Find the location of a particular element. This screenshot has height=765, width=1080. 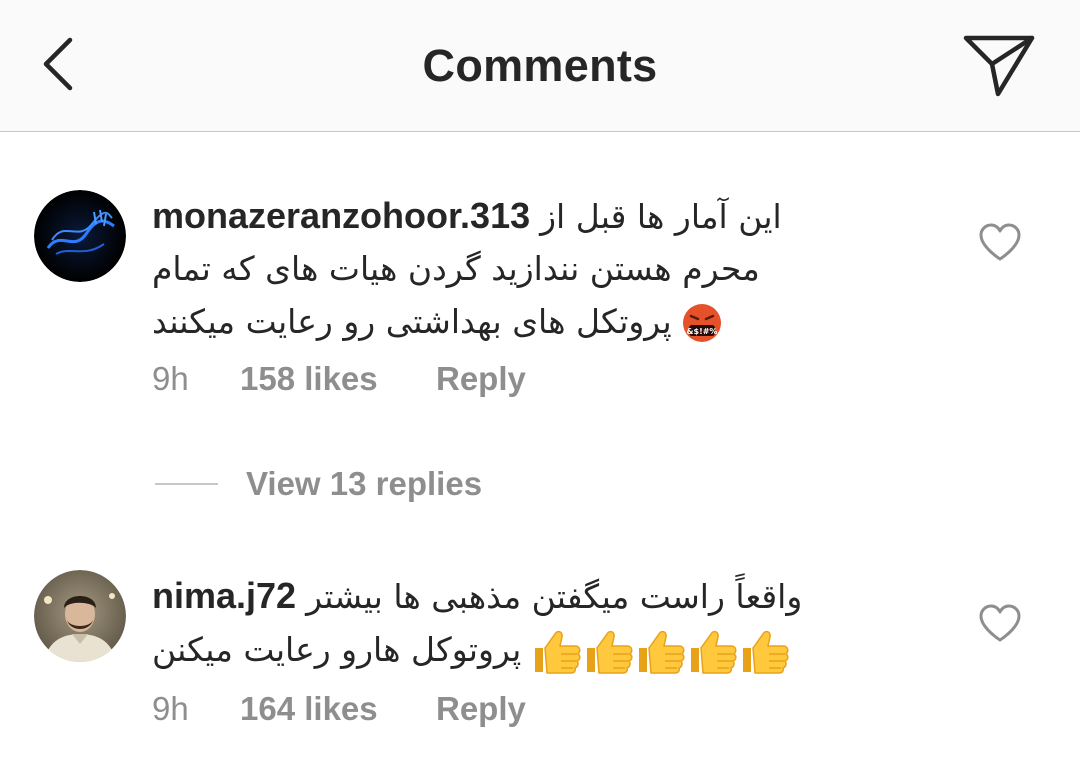

thumbs-up-emoji-group is located at coordinates (661, 651).